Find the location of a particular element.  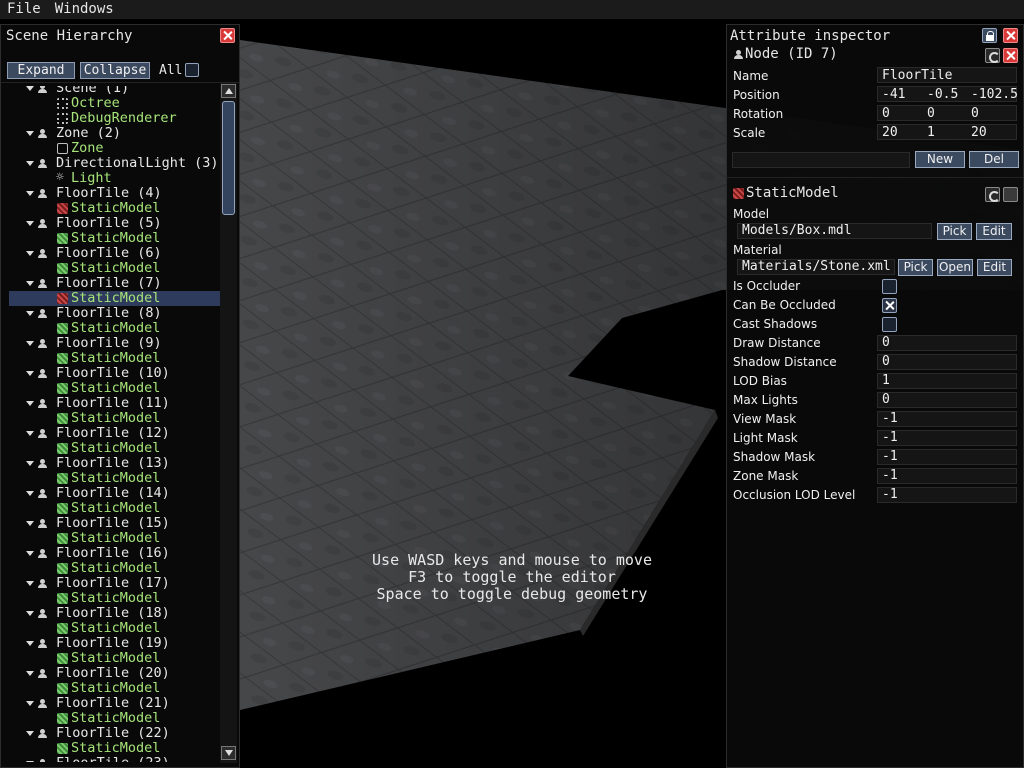

position-x: -41 is located at coordinates (893, 94).